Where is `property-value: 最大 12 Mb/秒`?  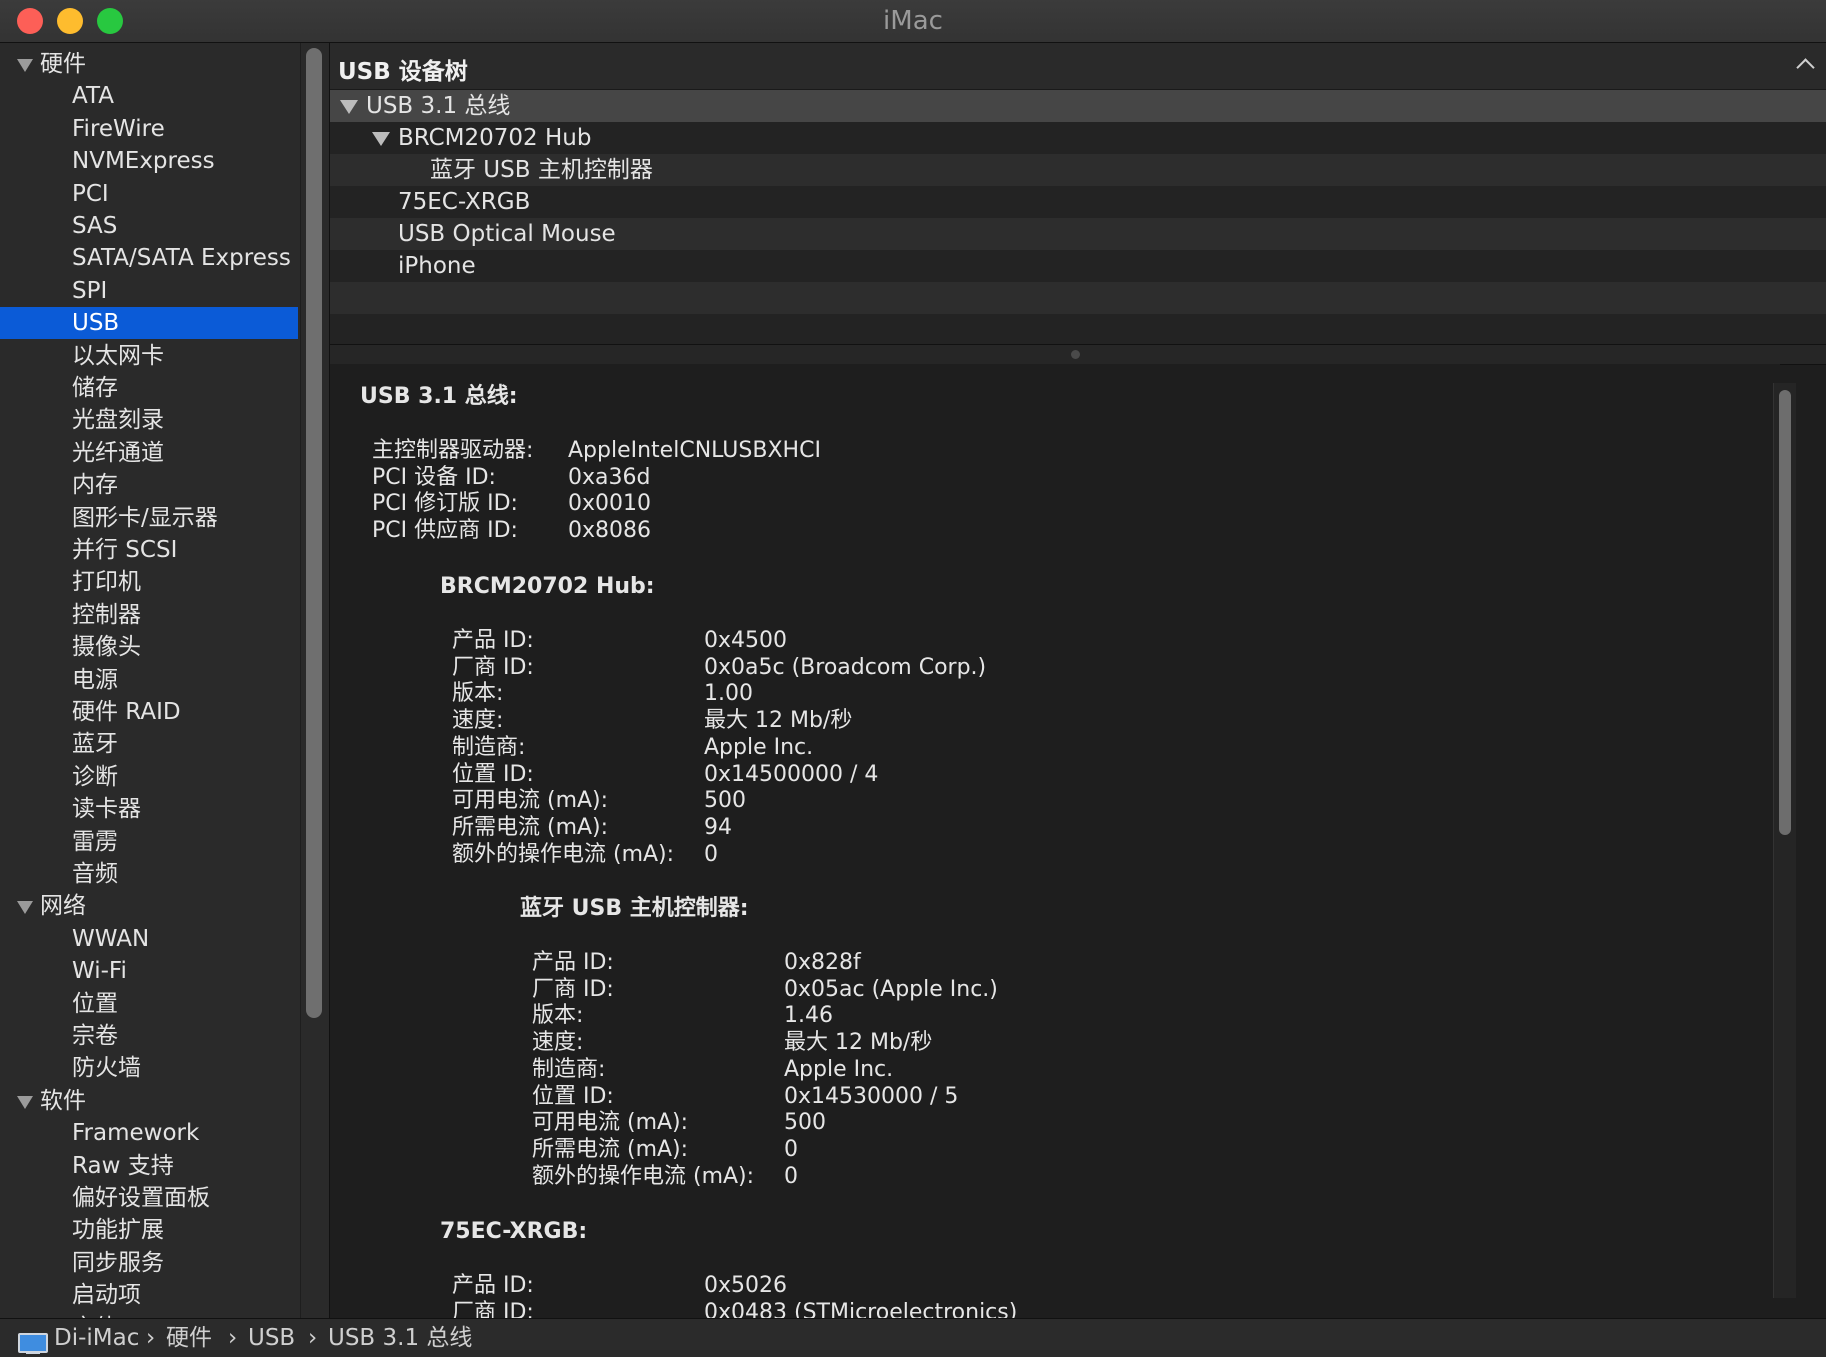
property-value: 最大 12 Mb/秒 is located at coordinates (778, 721).